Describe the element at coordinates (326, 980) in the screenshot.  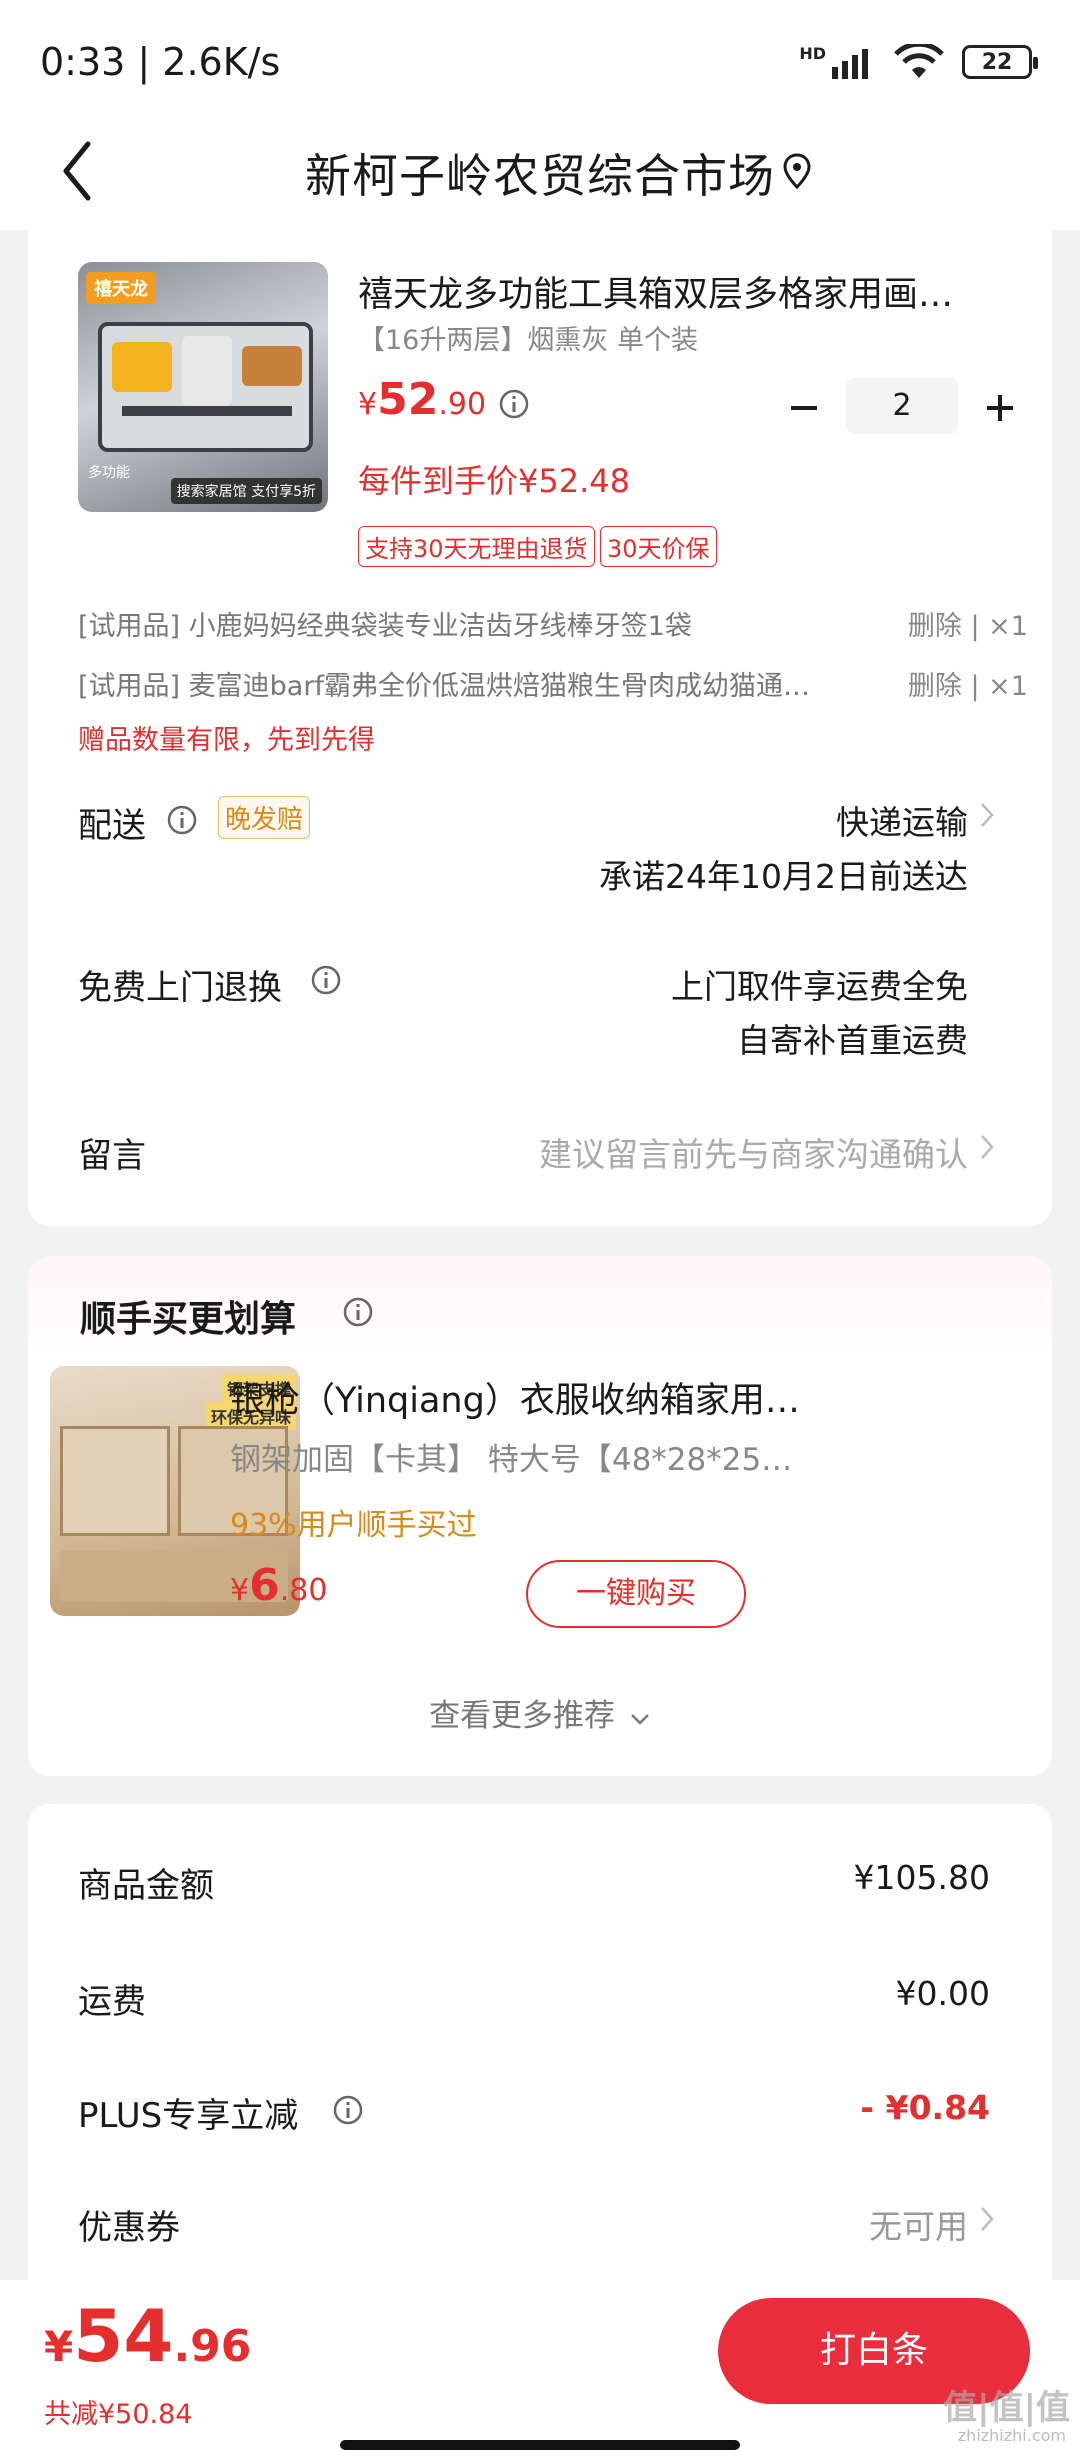
I see `returns-info-icon` at that location.